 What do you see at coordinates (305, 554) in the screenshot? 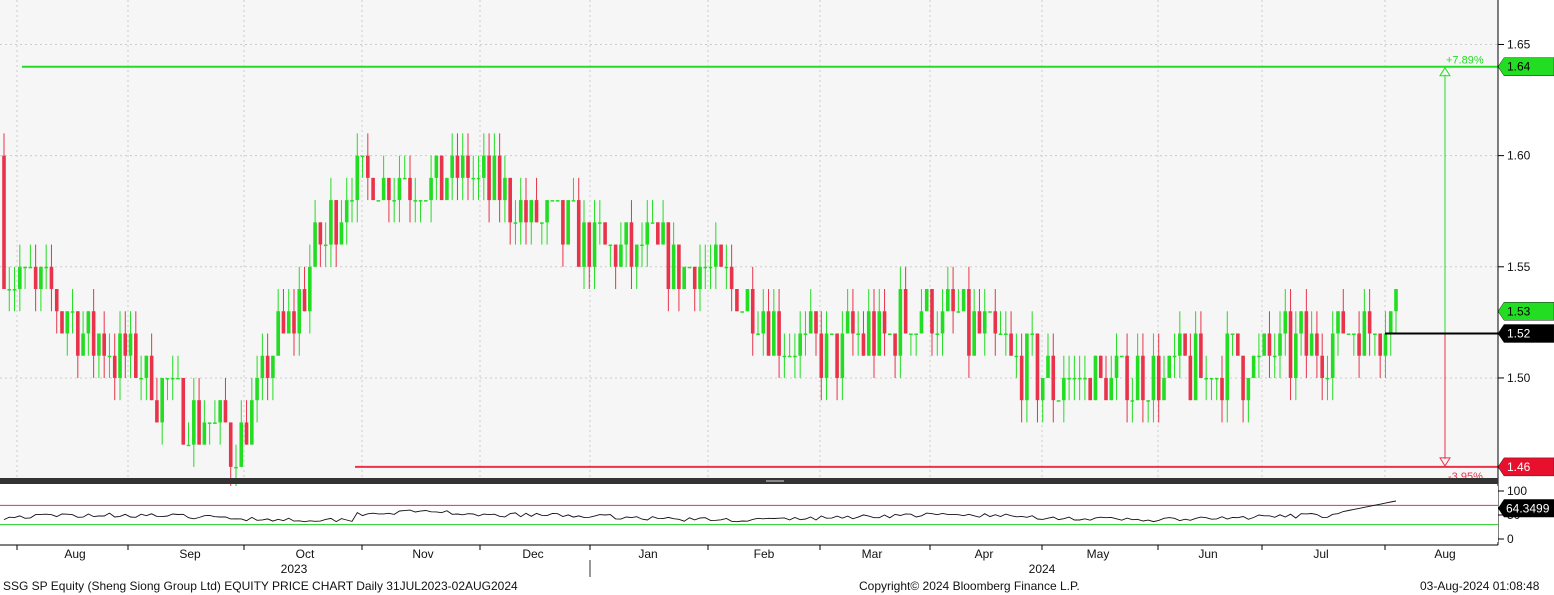
I see `x-month-label: Oct` at bounding box center [305, 554].